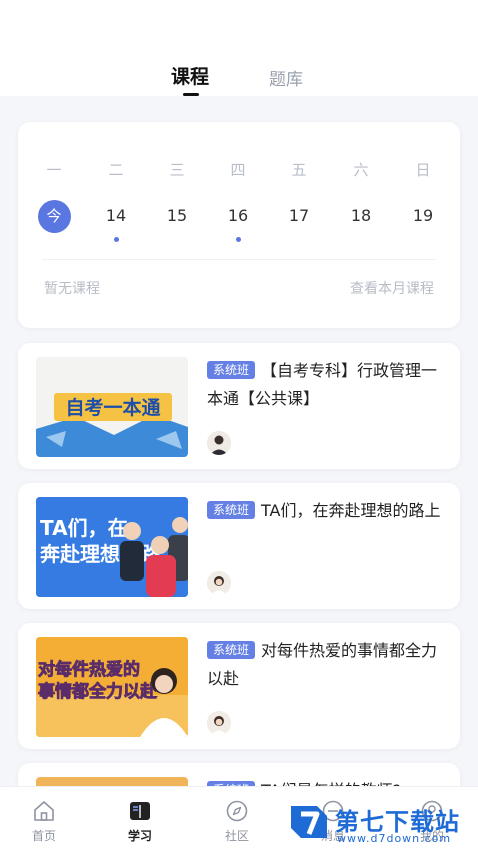  I want to click on date-cell: 18, so click(361, 216).